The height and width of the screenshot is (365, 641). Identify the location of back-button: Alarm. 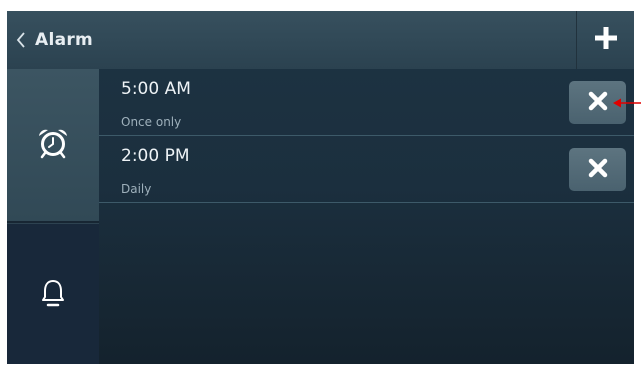
(59, 40).